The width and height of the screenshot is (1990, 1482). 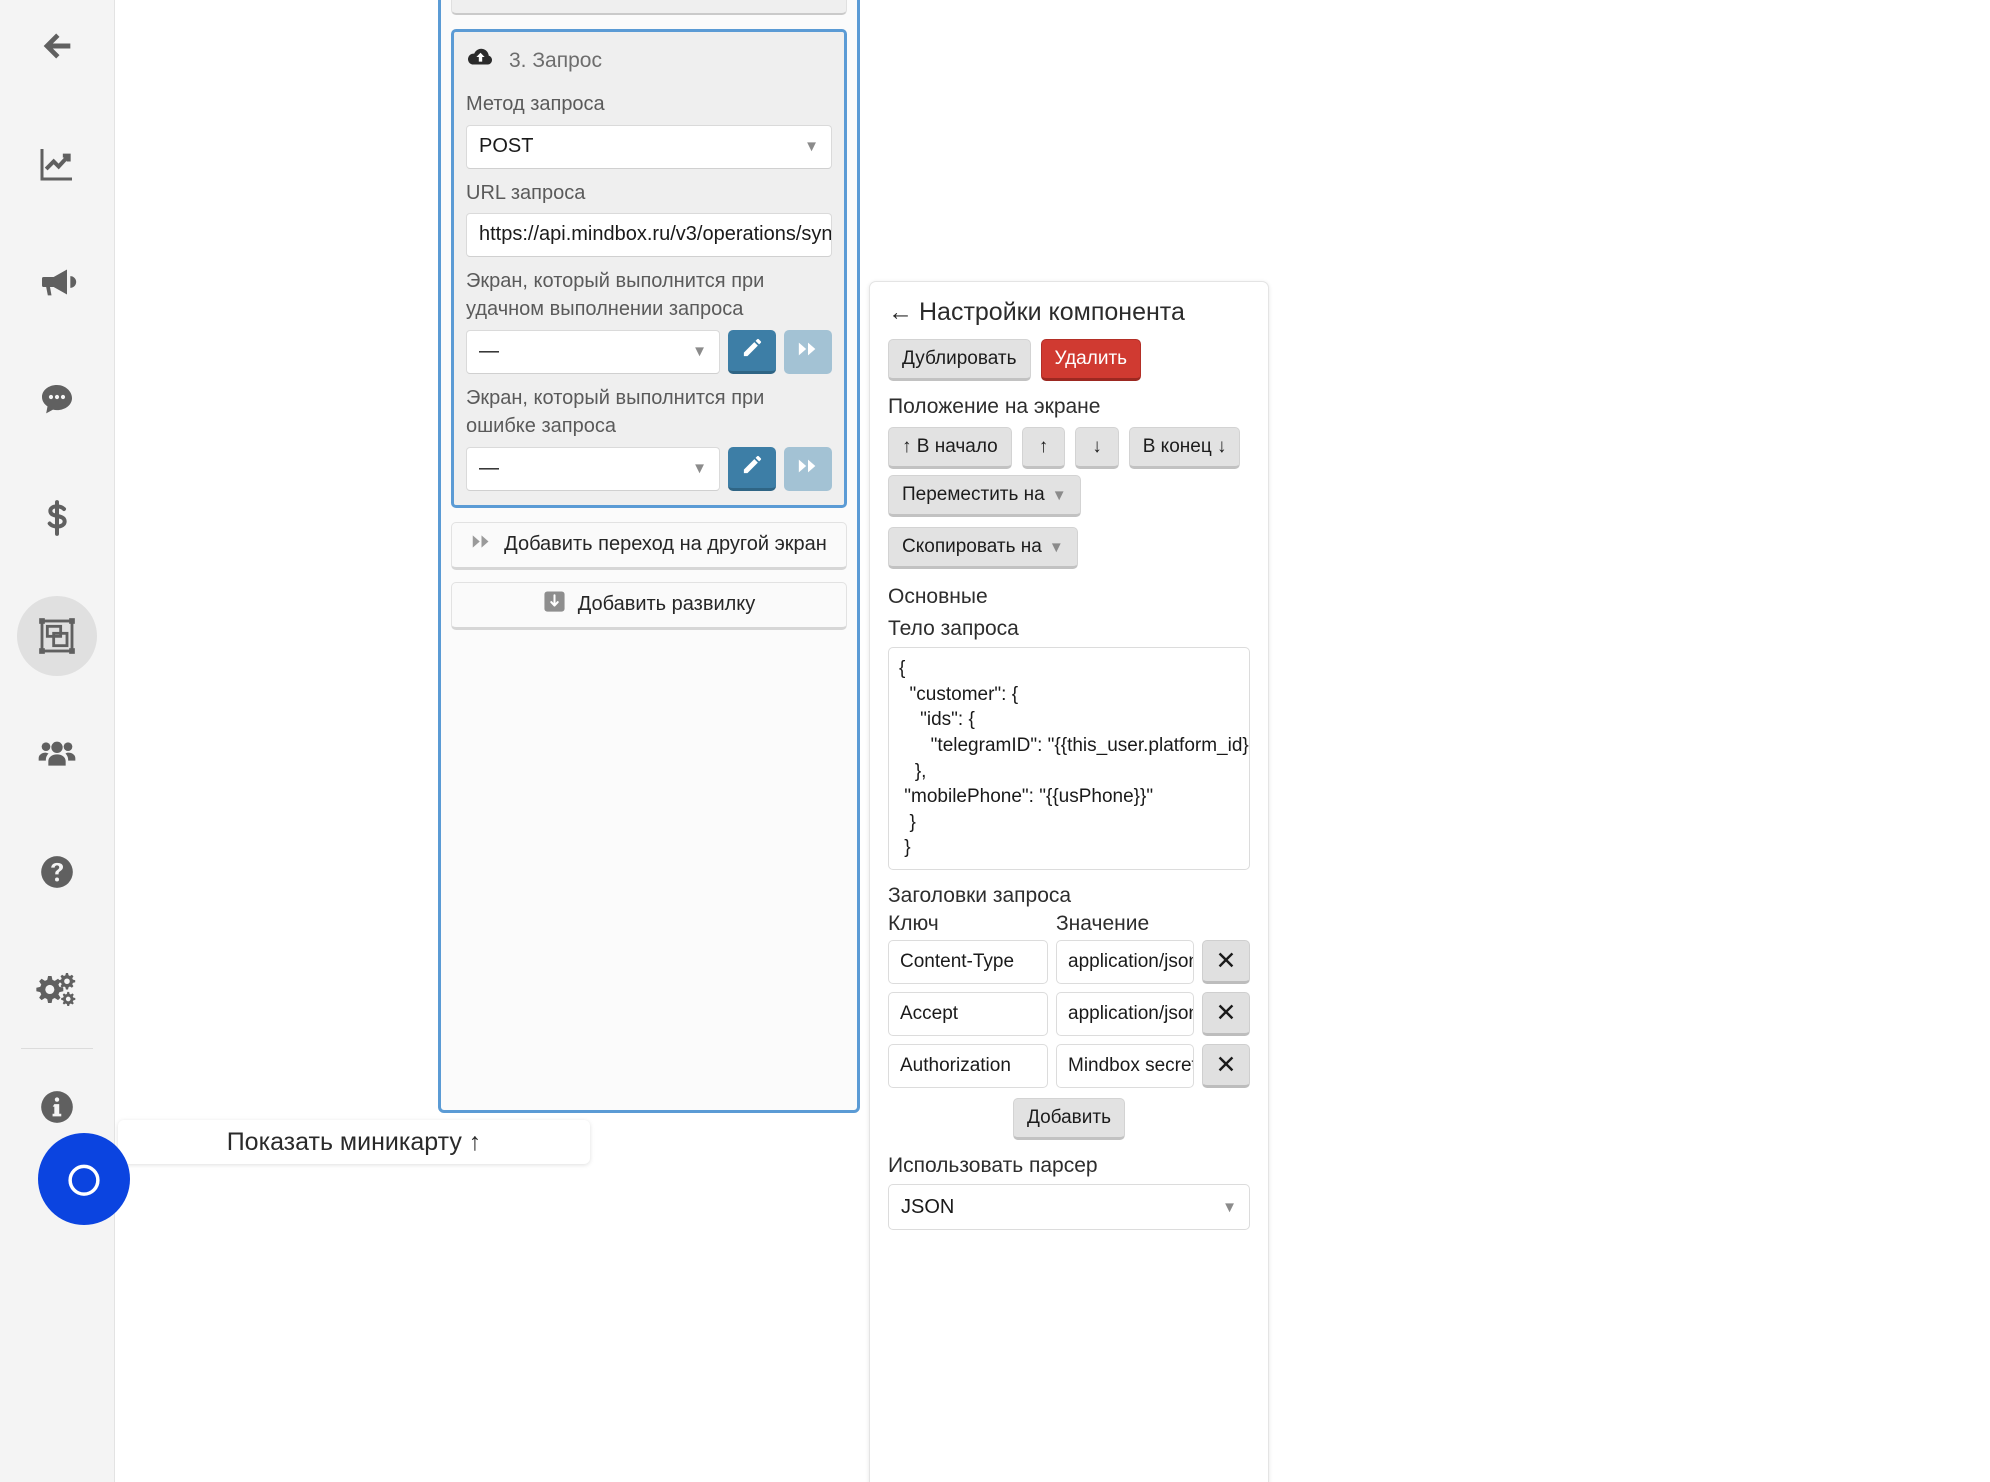 I want to click on success-screen-row: — ▼, so click(x=649, y=351).